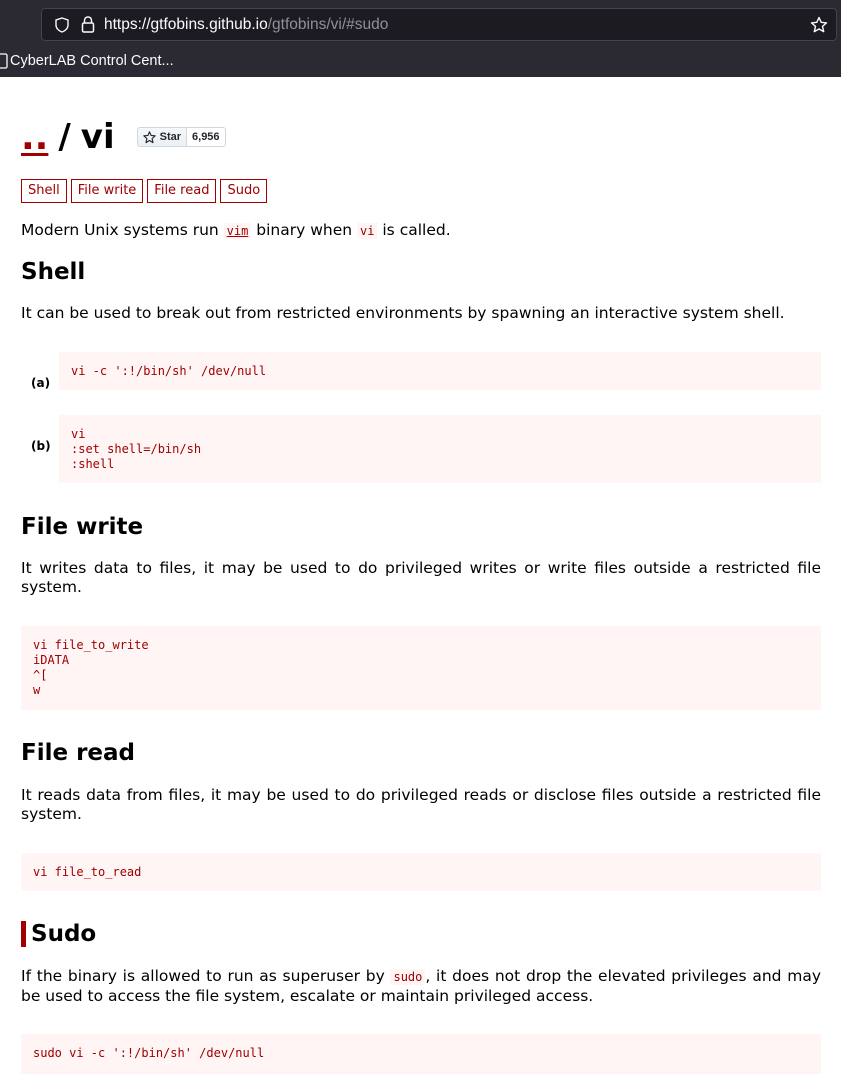 The height and width of the screenshot is (1085, 841). I want to click on file-write-code: vi file_to_write iDATA ^[ w, so click(421, 668).